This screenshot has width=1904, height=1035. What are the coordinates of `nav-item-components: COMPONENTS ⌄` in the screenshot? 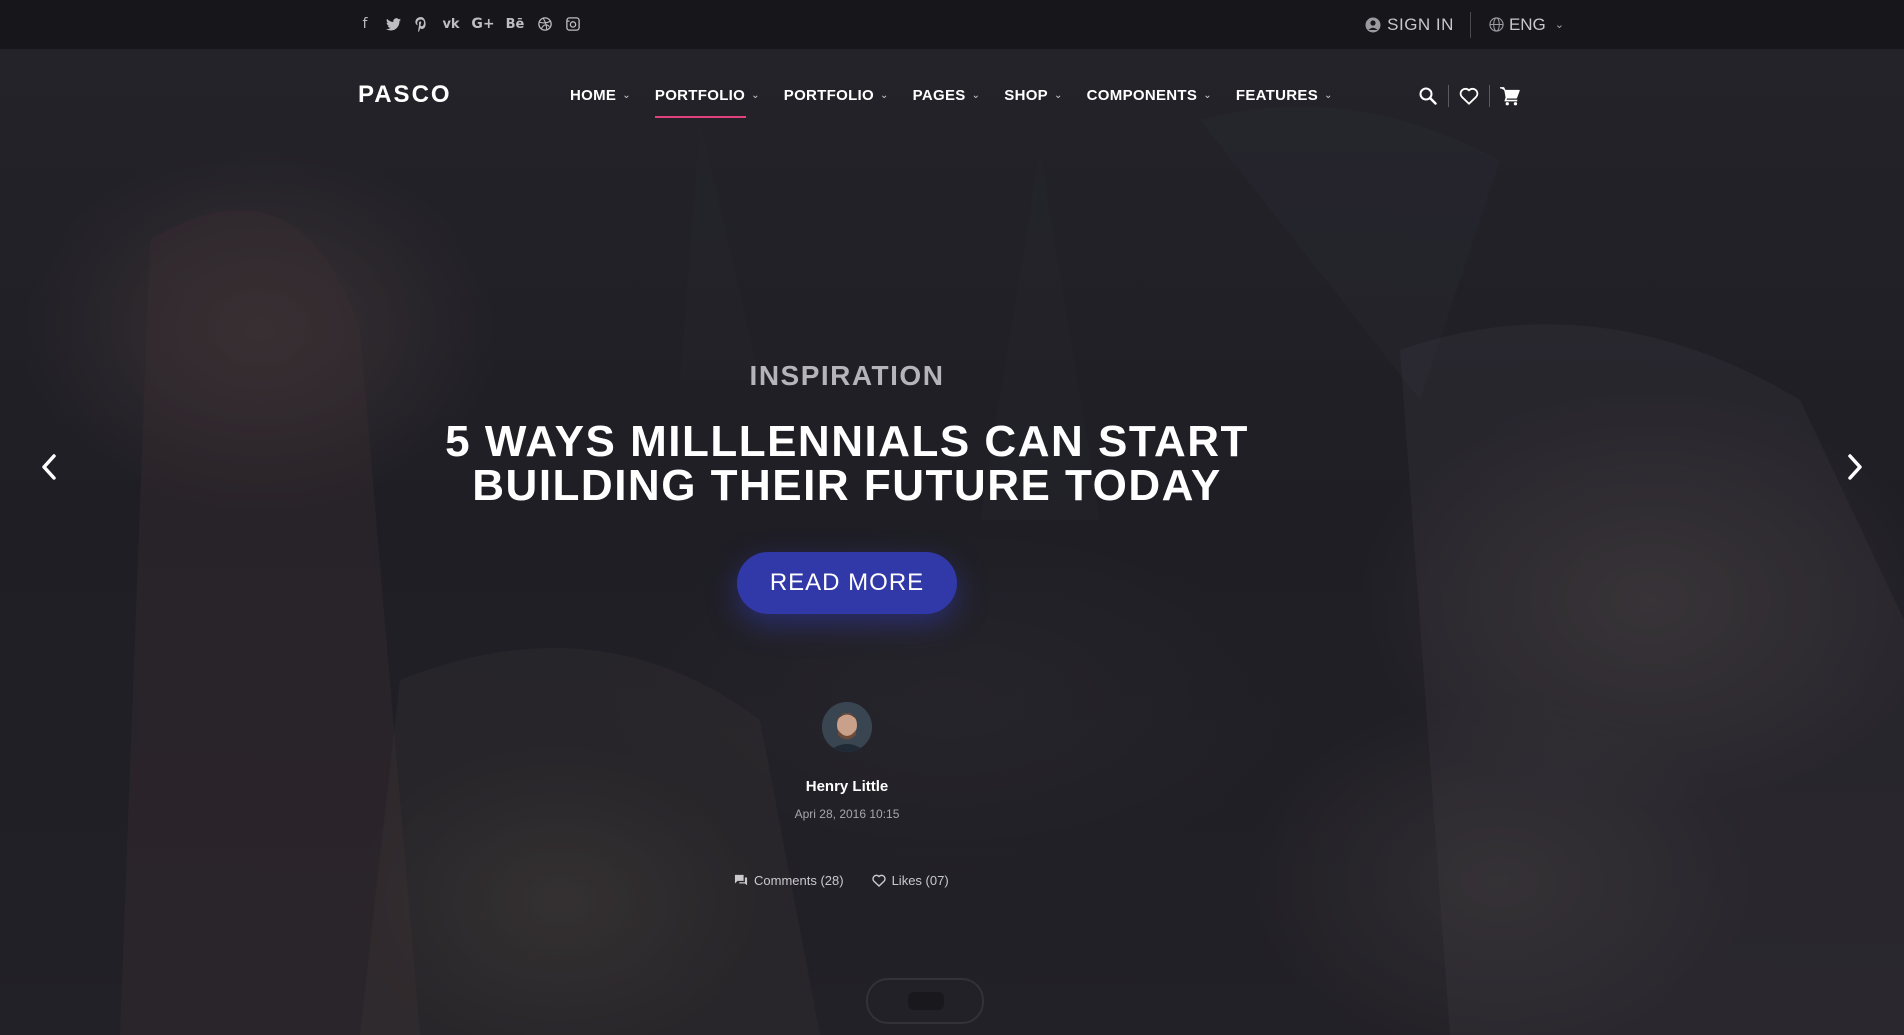 It's located at (1149, 102).